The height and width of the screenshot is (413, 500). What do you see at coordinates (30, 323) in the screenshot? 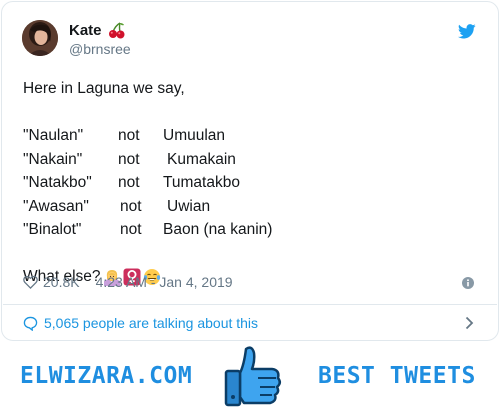
I see `chat-bubble-icon` at bounding box center [30, 323].